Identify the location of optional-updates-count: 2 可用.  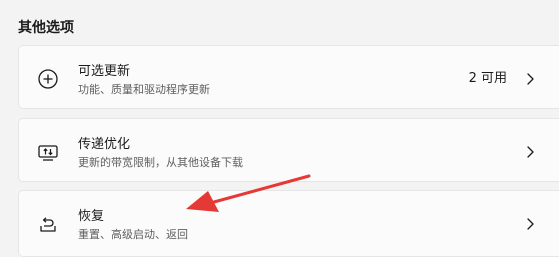
(487, 78).